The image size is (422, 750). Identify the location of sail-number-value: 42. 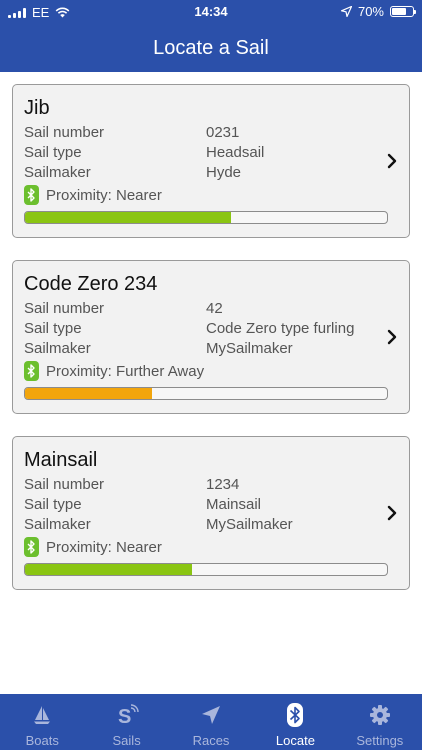
(214, 308).